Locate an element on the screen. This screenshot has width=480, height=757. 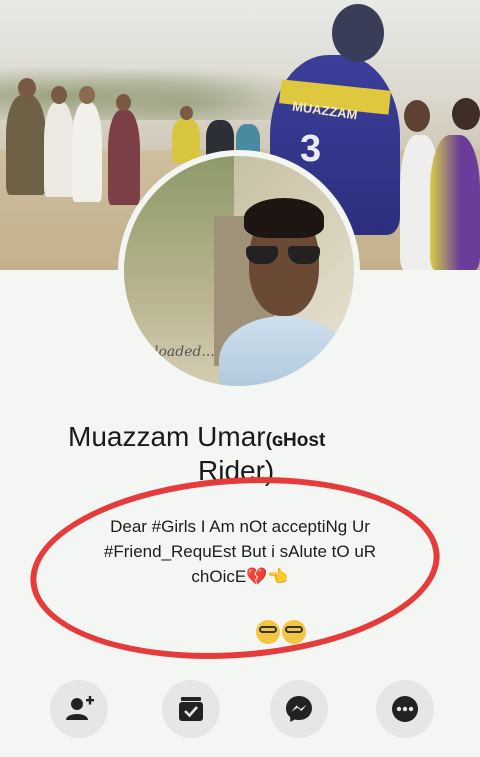
add-friend-icon is located at coordinates (80, 708).